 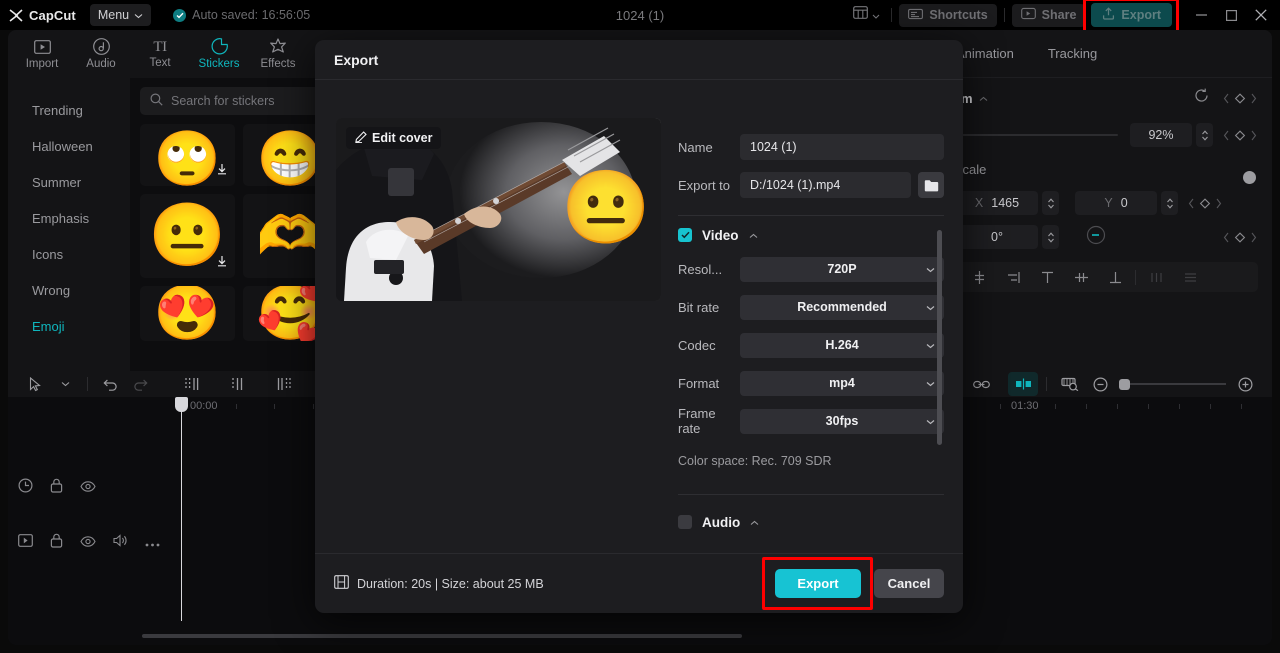 I want to click on framerate-select: 30fps, so click(x=842, y=421).